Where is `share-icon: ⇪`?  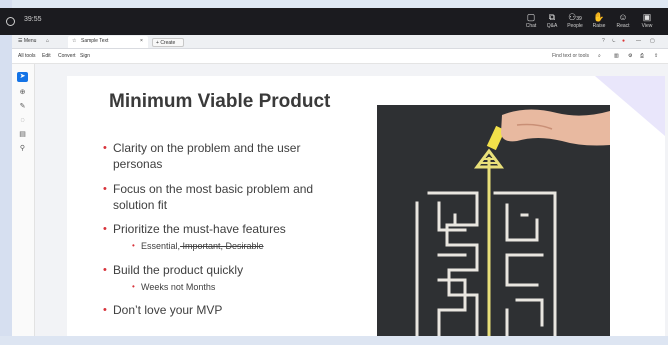
share-icon: ⇪ is located at coordinates (656, 56).